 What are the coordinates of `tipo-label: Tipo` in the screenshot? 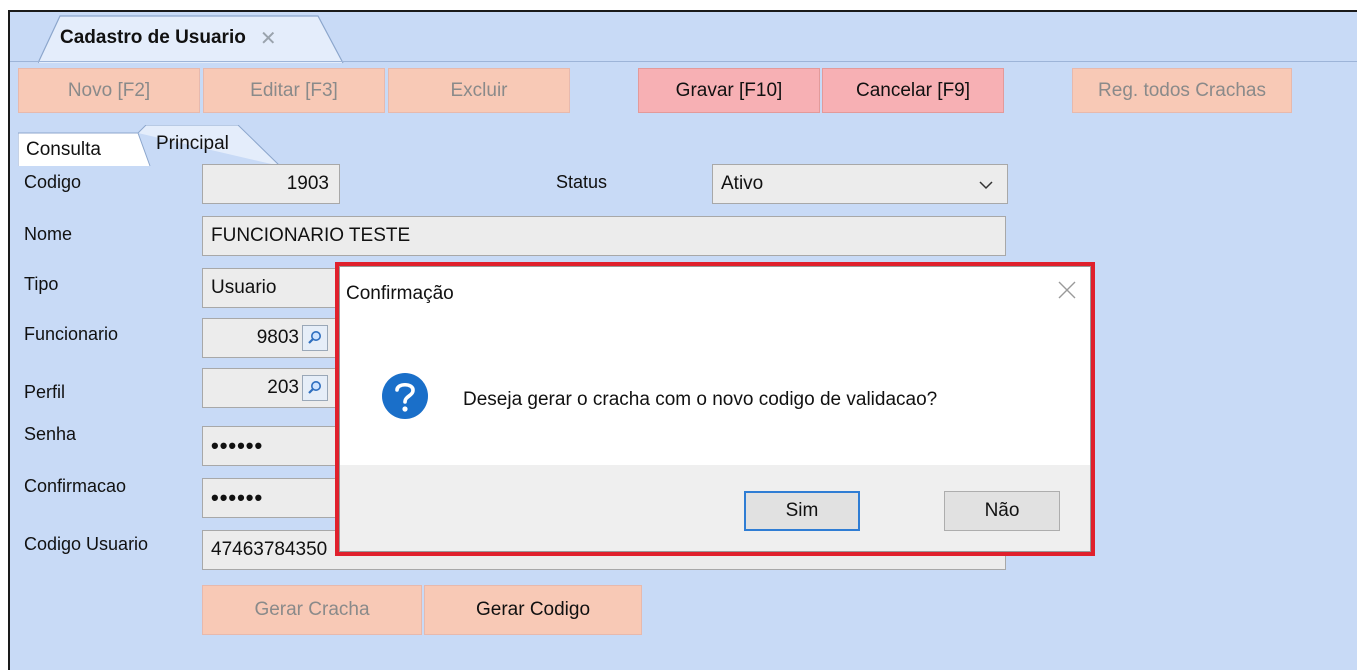 It's located at (41, 284).